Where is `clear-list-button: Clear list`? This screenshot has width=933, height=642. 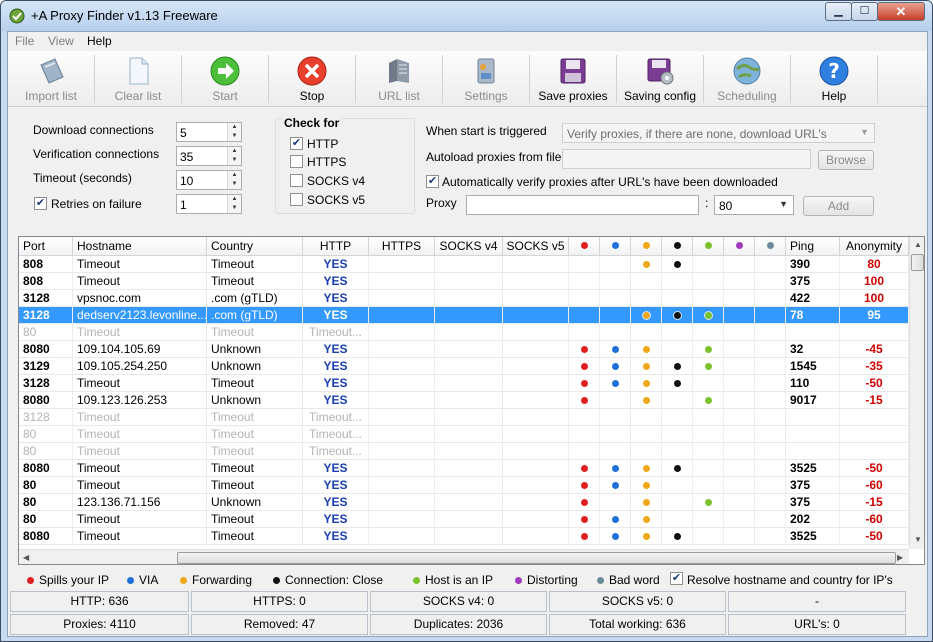
clear-list-button: Clear list is located at coordinates (138, 79).